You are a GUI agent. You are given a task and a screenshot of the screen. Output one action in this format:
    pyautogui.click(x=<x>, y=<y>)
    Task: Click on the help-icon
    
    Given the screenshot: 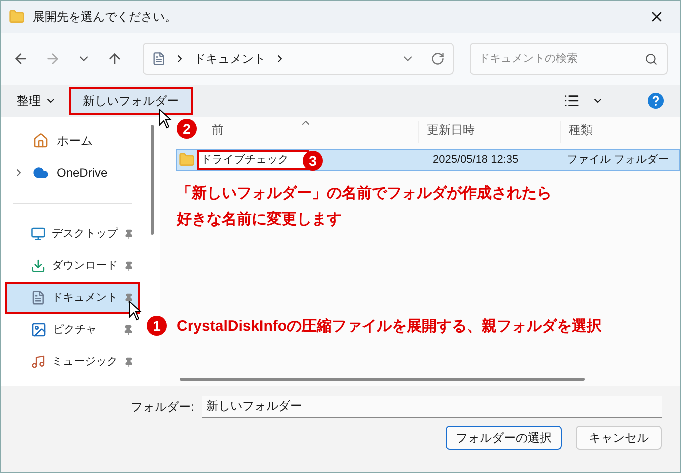 What is the action you would take?
    pyautogui.click(x=656, y=101)
    